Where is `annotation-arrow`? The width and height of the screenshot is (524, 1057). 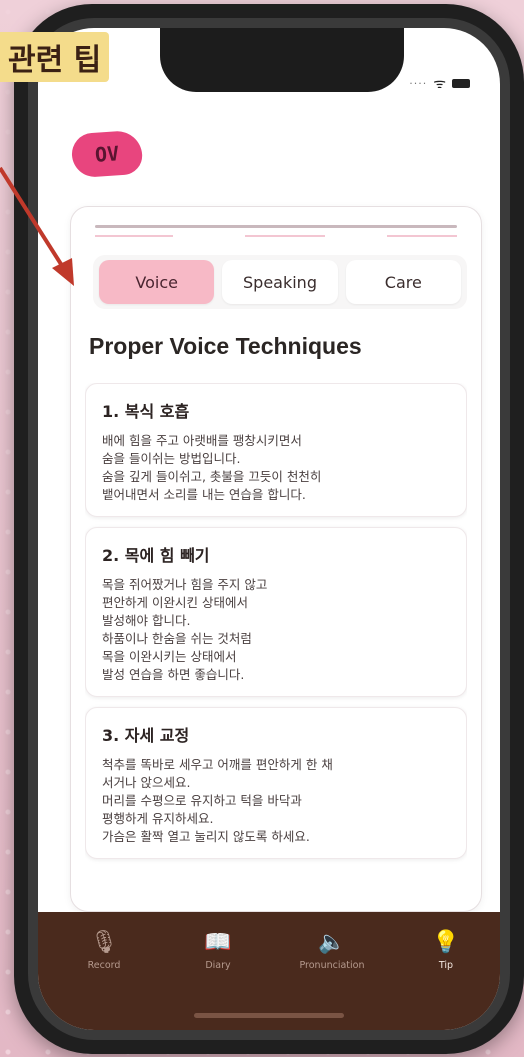
annotation-arrow is located at coordinates (37, 226).